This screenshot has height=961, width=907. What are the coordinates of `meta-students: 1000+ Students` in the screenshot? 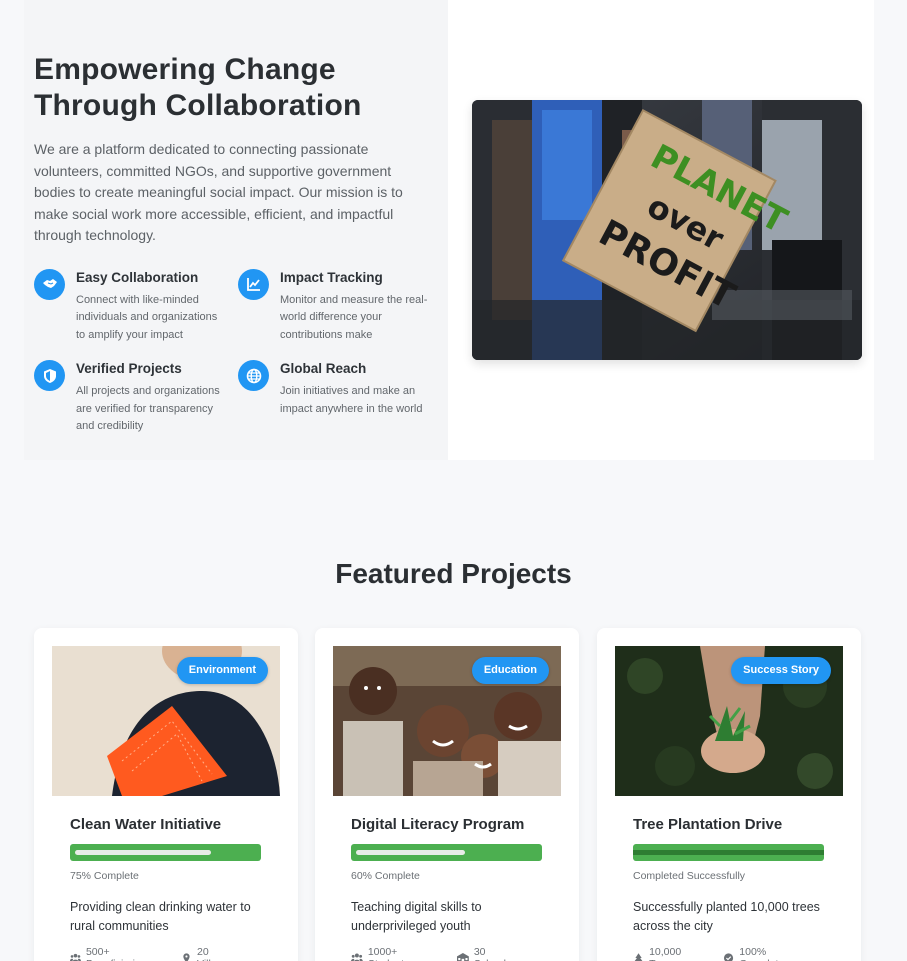 It's located at (393, 953).